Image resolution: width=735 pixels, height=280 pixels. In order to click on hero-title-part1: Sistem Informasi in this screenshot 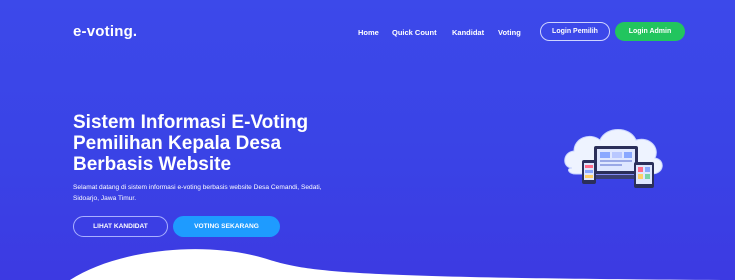, I will do `click(152, 122)`.